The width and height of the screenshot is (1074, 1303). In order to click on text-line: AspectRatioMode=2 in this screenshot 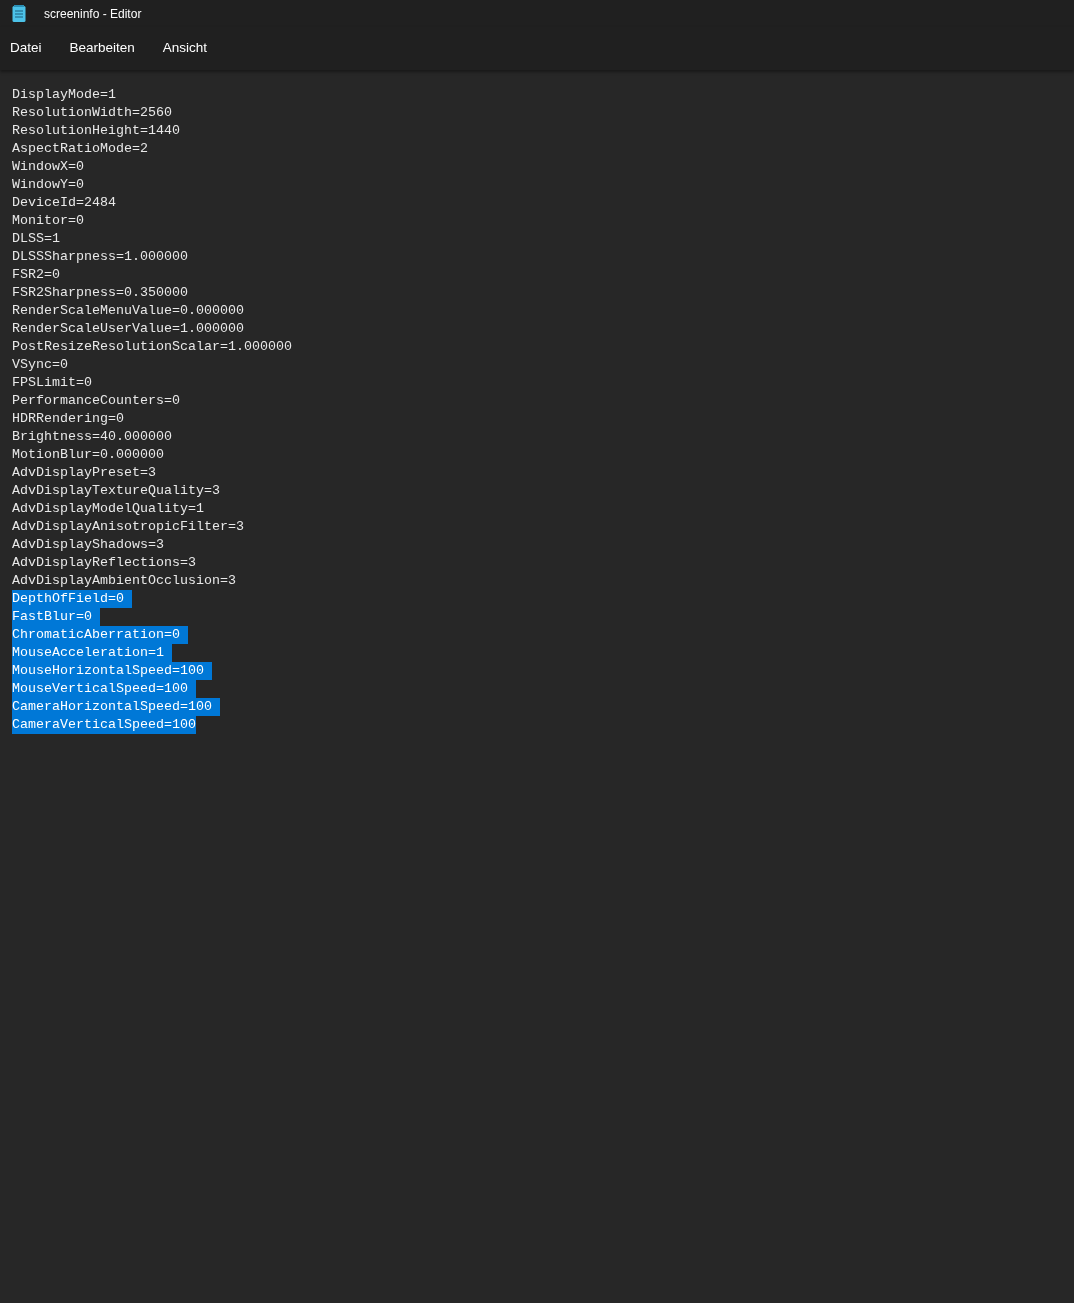, I will do `click(80, 149)`.